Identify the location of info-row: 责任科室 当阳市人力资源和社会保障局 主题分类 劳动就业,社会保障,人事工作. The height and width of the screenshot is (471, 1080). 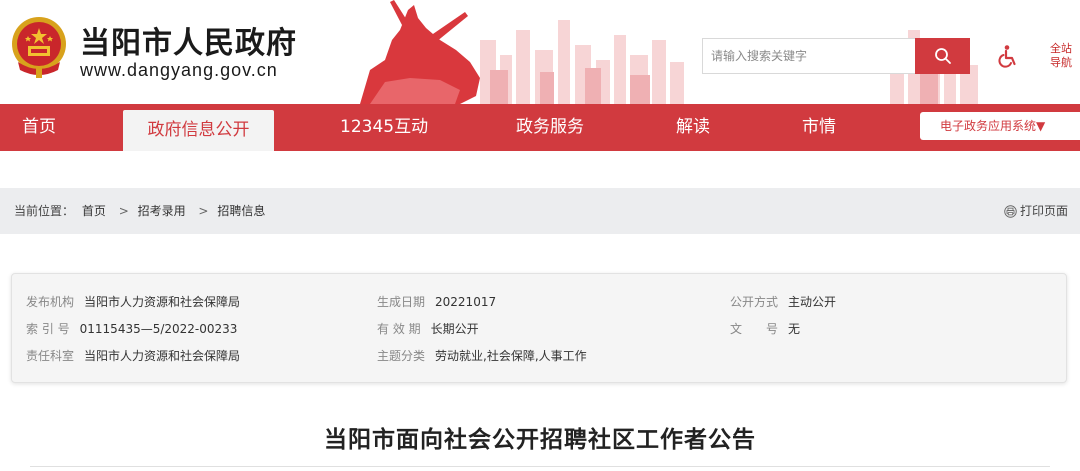
(540, 357).